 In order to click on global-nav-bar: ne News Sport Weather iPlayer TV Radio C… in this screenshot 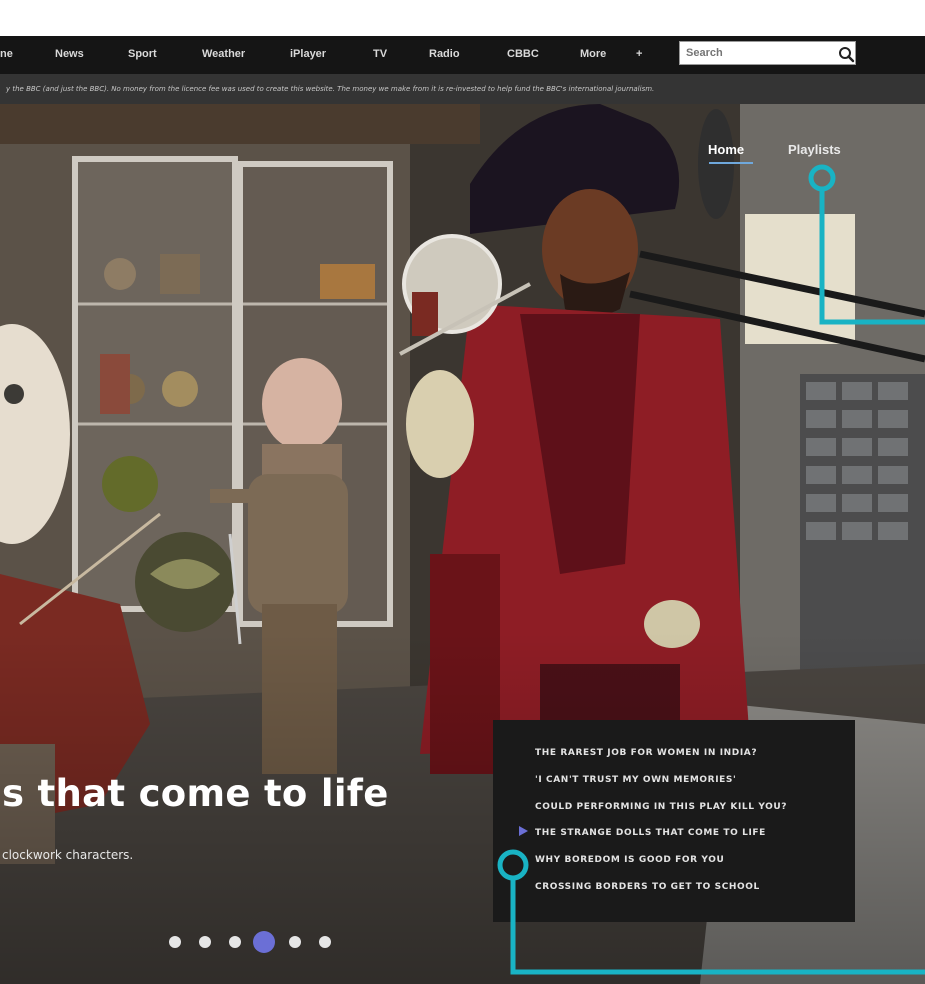, I will do `click(462, 55)`.